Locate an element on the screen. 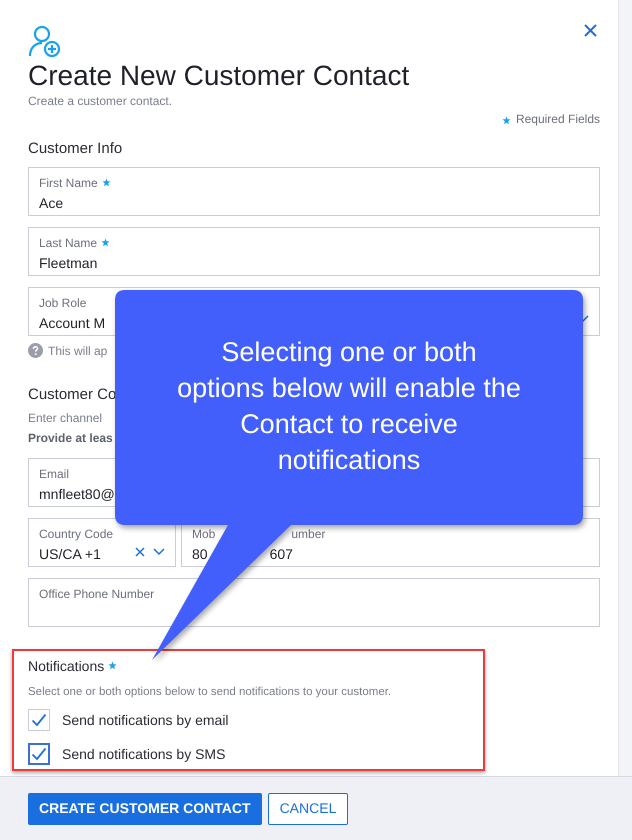  text-field: Last Name Fleetman is located at coordinates (314, 251).